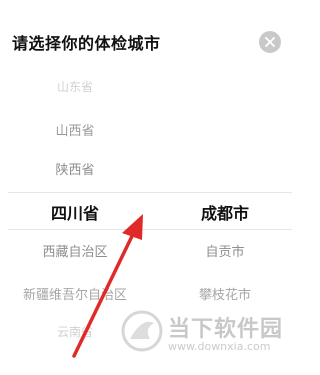 Image resolution: width=320 pixels, height=375 pixels. I want to click on watermark-logo-icon, so click(142, 331).